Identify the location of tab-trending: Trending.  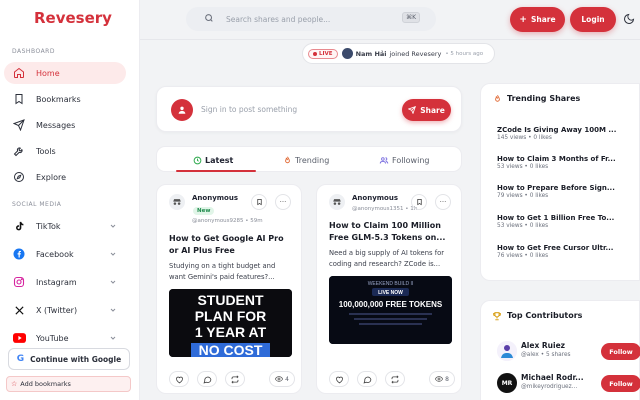
(306, 160).